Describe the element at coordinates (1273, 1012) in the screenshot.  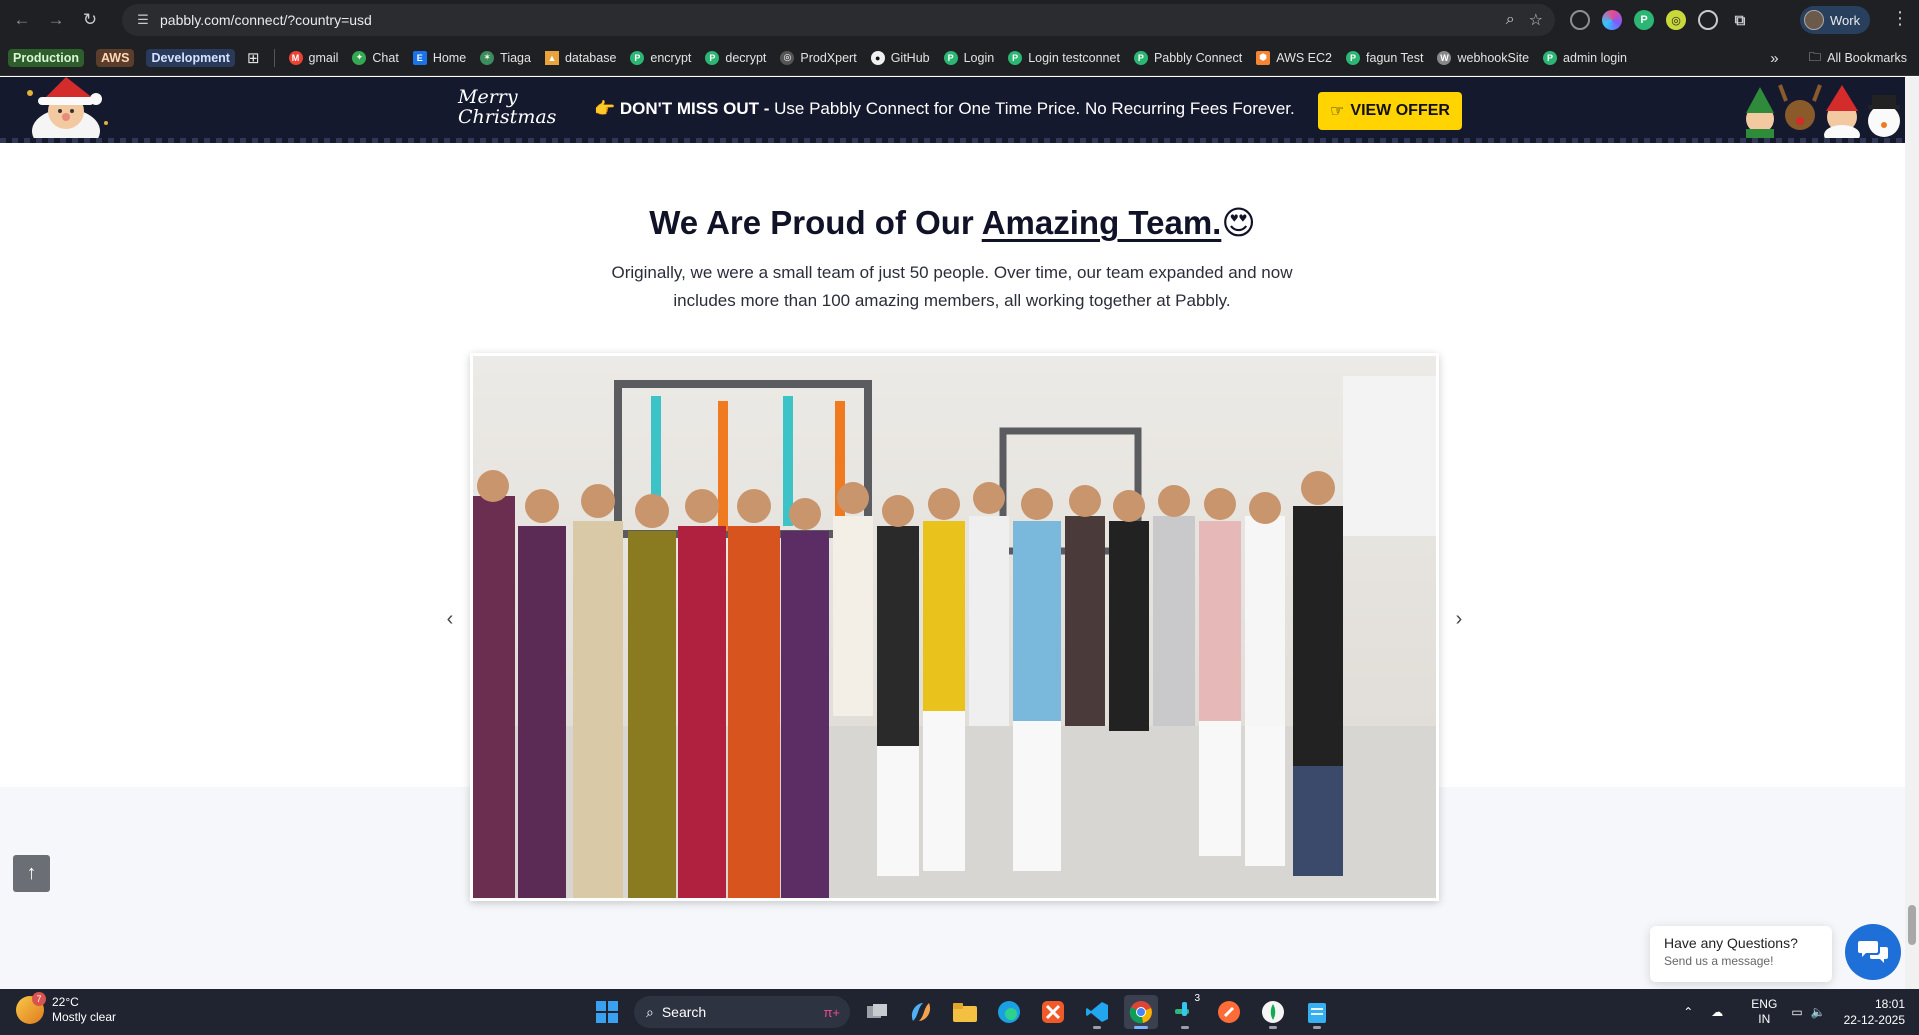
I see `mongodb-compass-icon` at that location.